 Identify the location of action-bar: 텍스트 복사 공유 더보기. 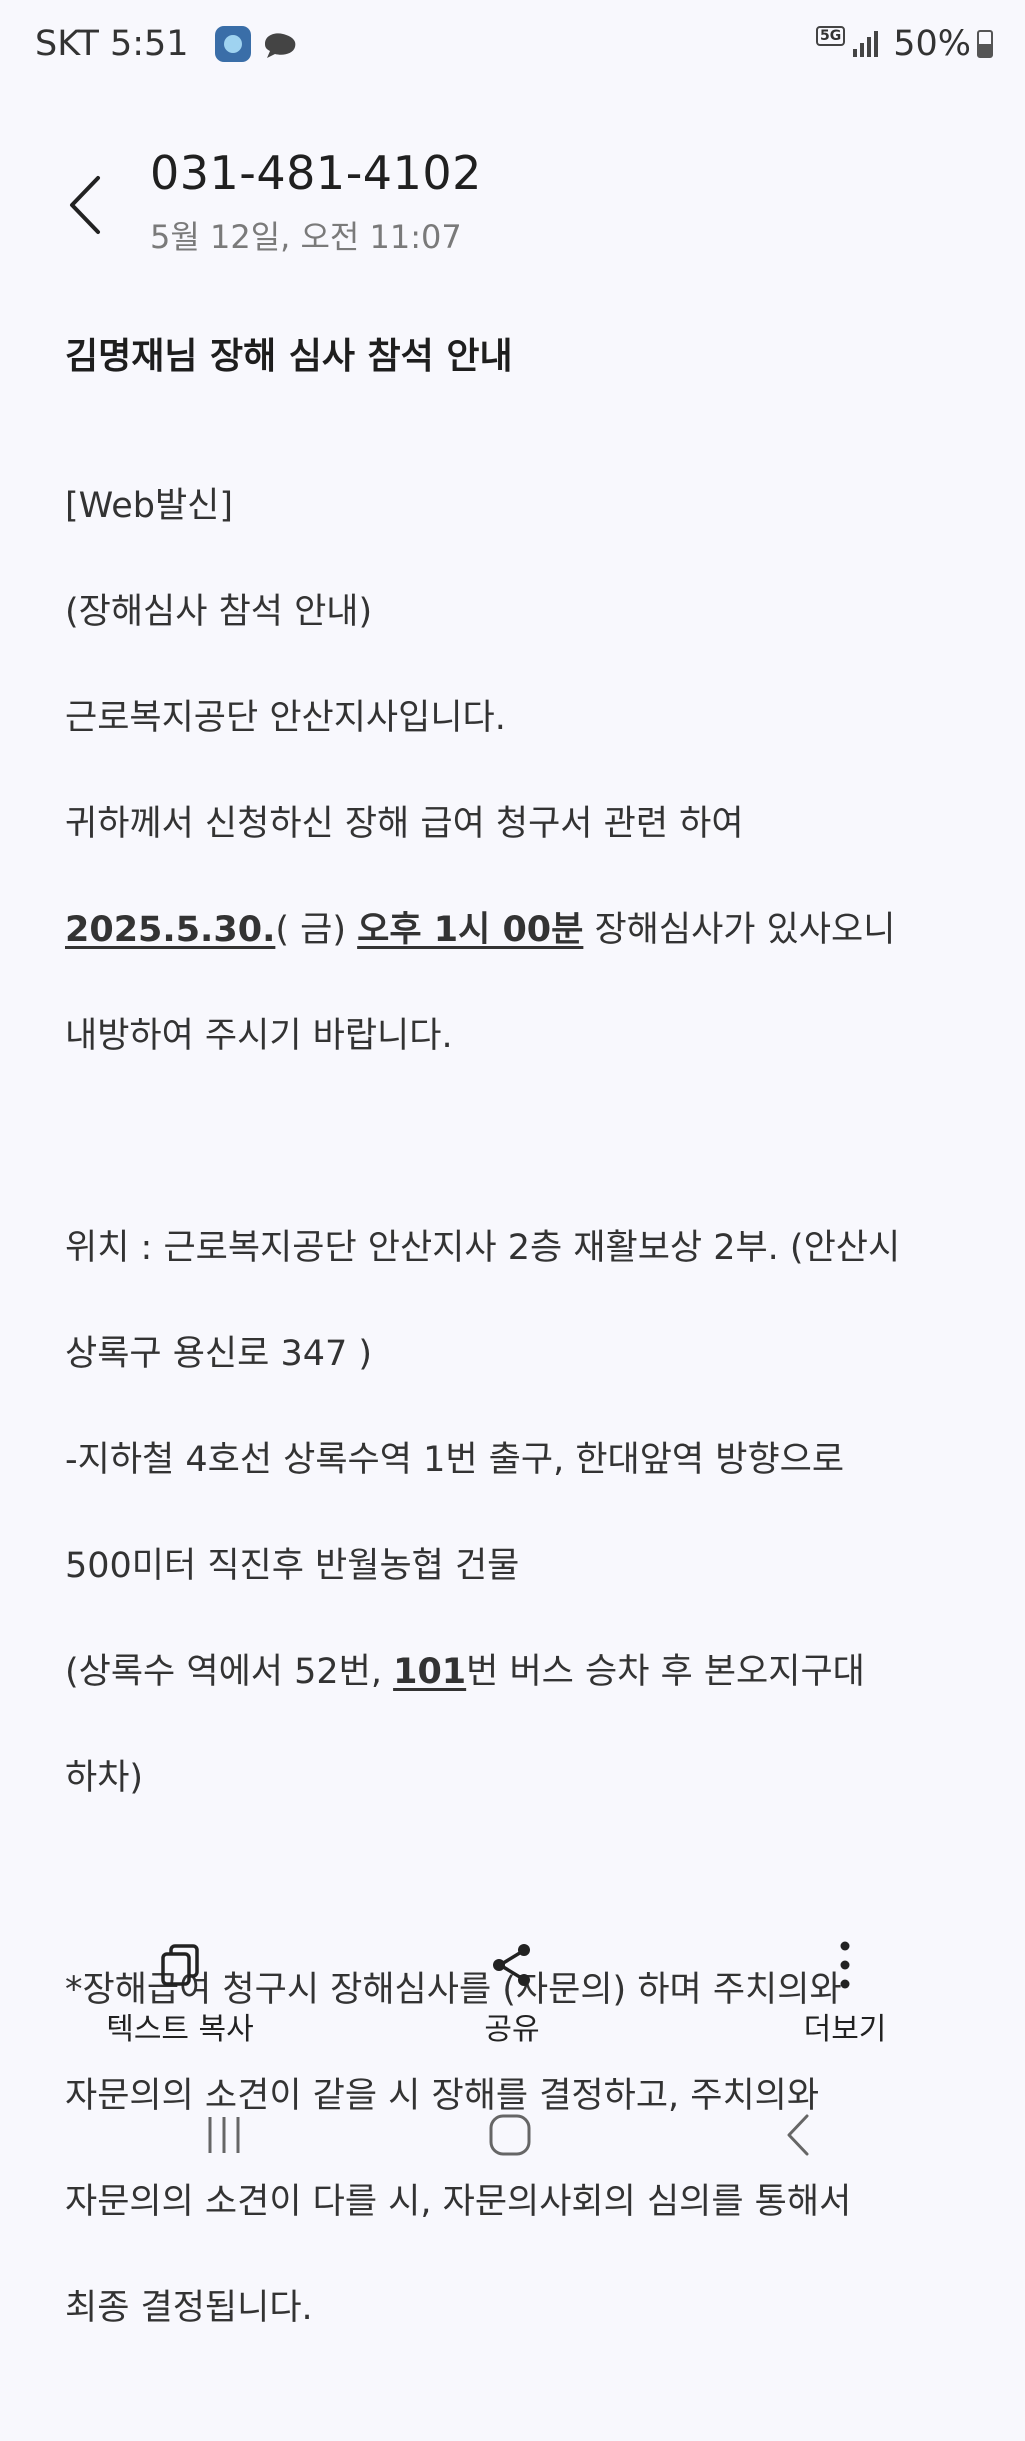
(512, 1995).